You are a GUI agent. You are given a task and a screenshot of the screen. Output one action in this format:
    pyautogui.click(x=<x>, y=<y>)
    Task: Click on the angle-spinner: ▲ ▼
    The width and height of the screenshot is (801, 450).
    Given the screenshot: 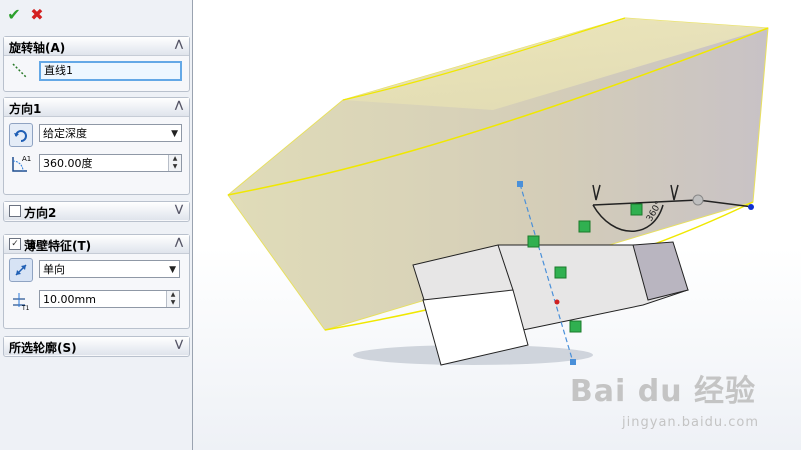 What is the action you would take?
    pyautogui.click(x=174, y=163)
    